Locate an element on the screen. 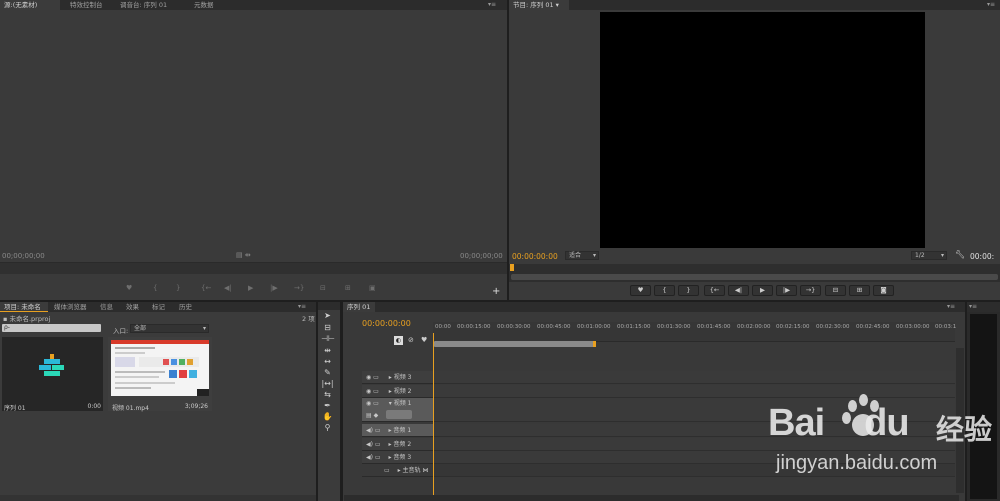 The width and height of the screenshot is (1000, 501). lift-button: ⊟ is located at coordinates (835, 290).